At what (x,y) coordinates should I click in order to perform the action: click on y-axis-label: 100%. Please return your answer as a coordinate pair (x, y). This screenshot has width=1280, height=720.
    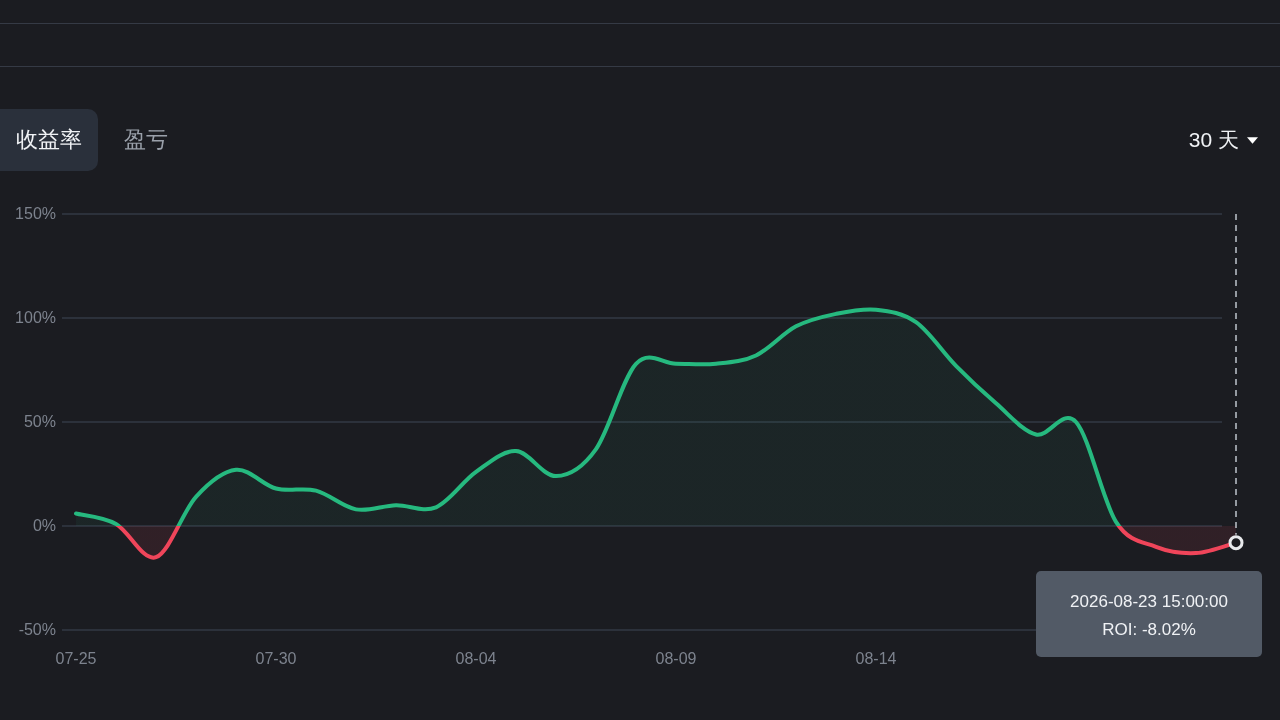
    Looking at the image, I should click on (35, 317).